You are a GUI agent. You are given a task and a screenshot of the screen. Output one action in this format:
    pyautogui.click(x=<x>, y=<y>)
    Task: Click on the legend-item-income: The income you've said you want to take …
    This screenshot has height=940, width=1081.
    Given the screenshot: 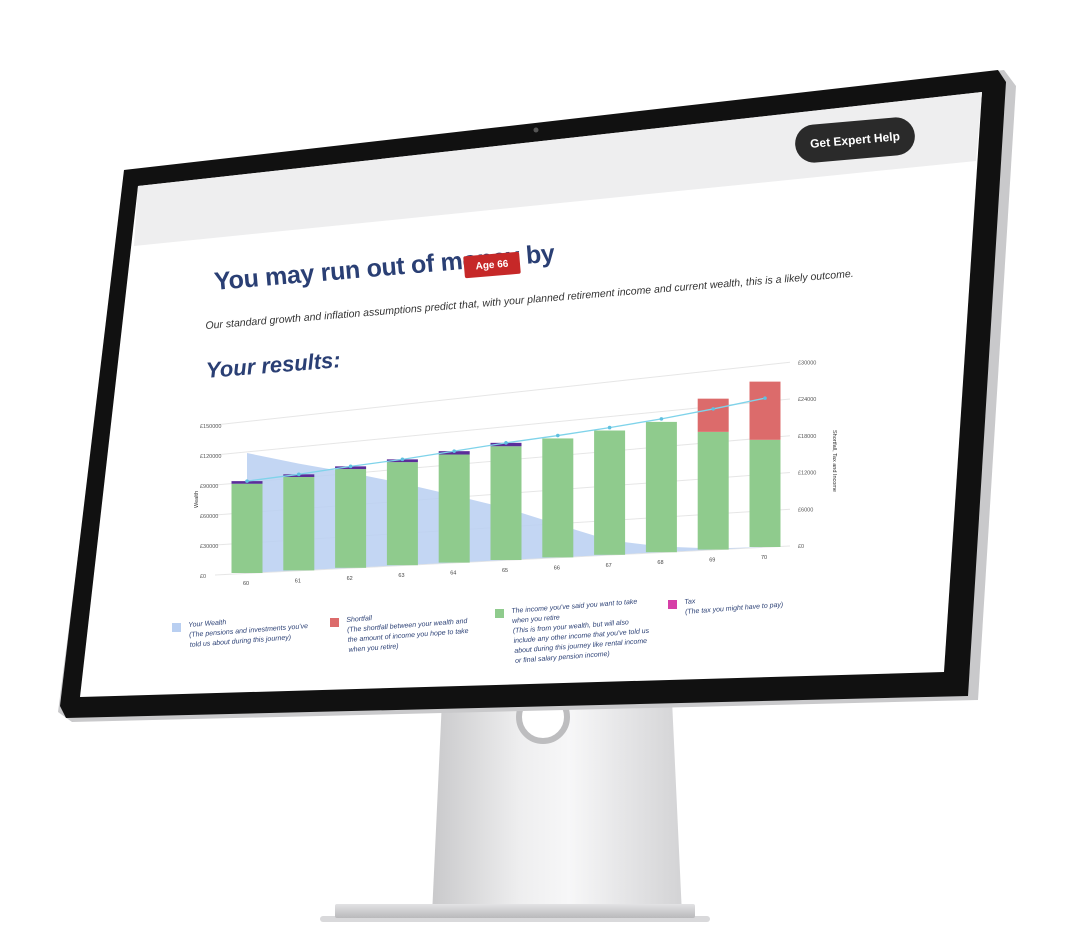 What is the action you would take?
    pyautogui.click(x=583, y=632)
    